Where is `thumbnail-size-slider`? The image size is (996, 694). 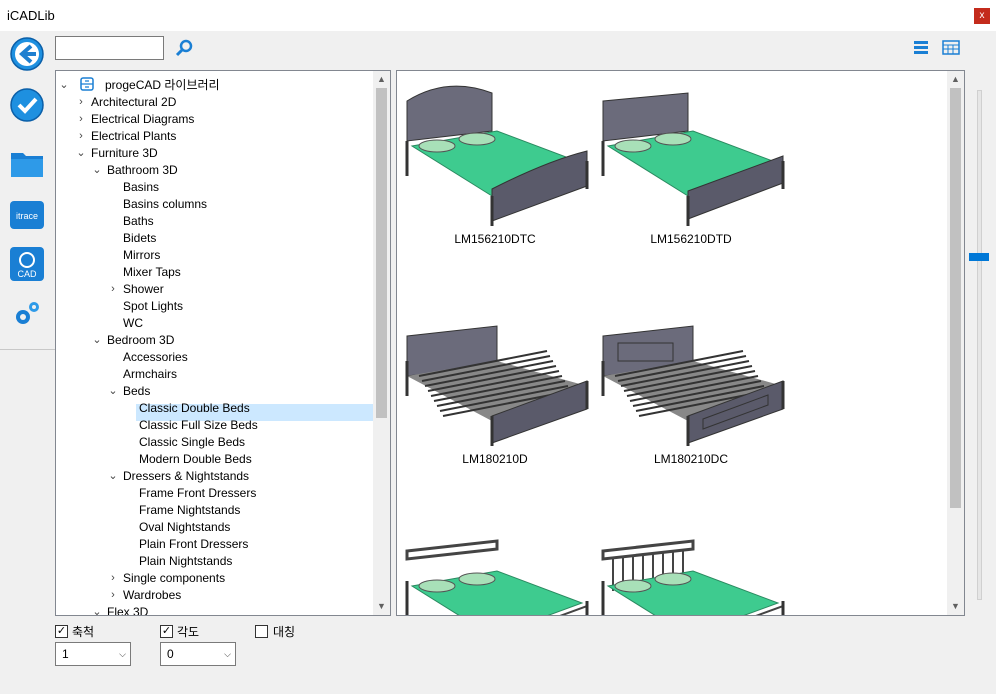
thumbnail-size-slider is located at coordinates (979, 345).